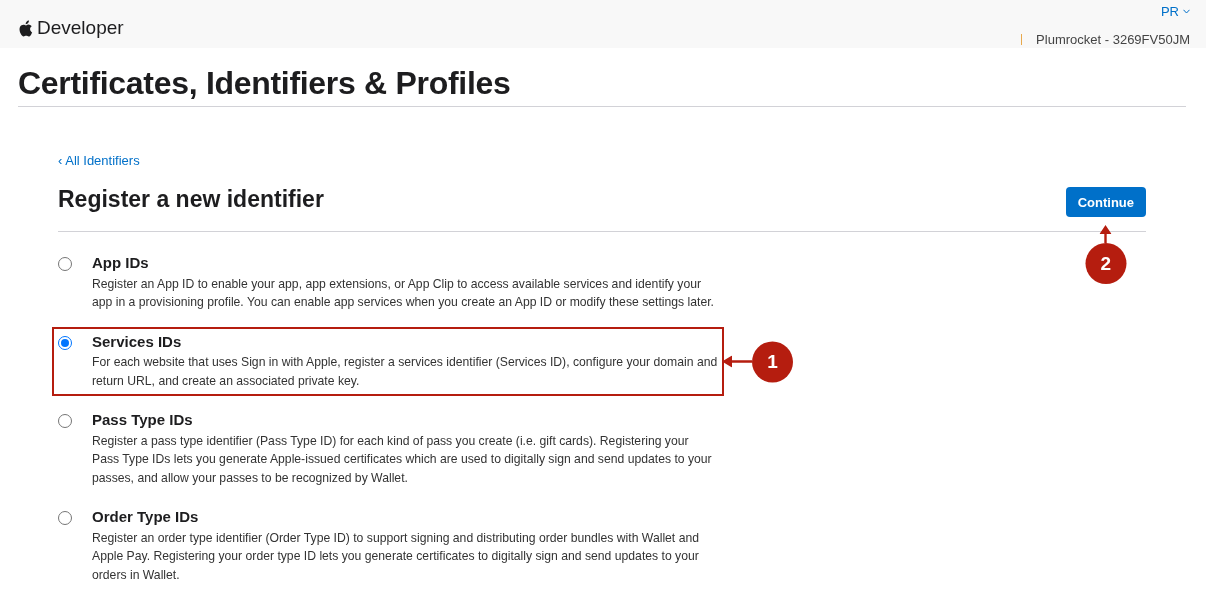  Describe the element at coordinates (1105, 202) in the screenshot. I see `continue-button: Continue` at that location.